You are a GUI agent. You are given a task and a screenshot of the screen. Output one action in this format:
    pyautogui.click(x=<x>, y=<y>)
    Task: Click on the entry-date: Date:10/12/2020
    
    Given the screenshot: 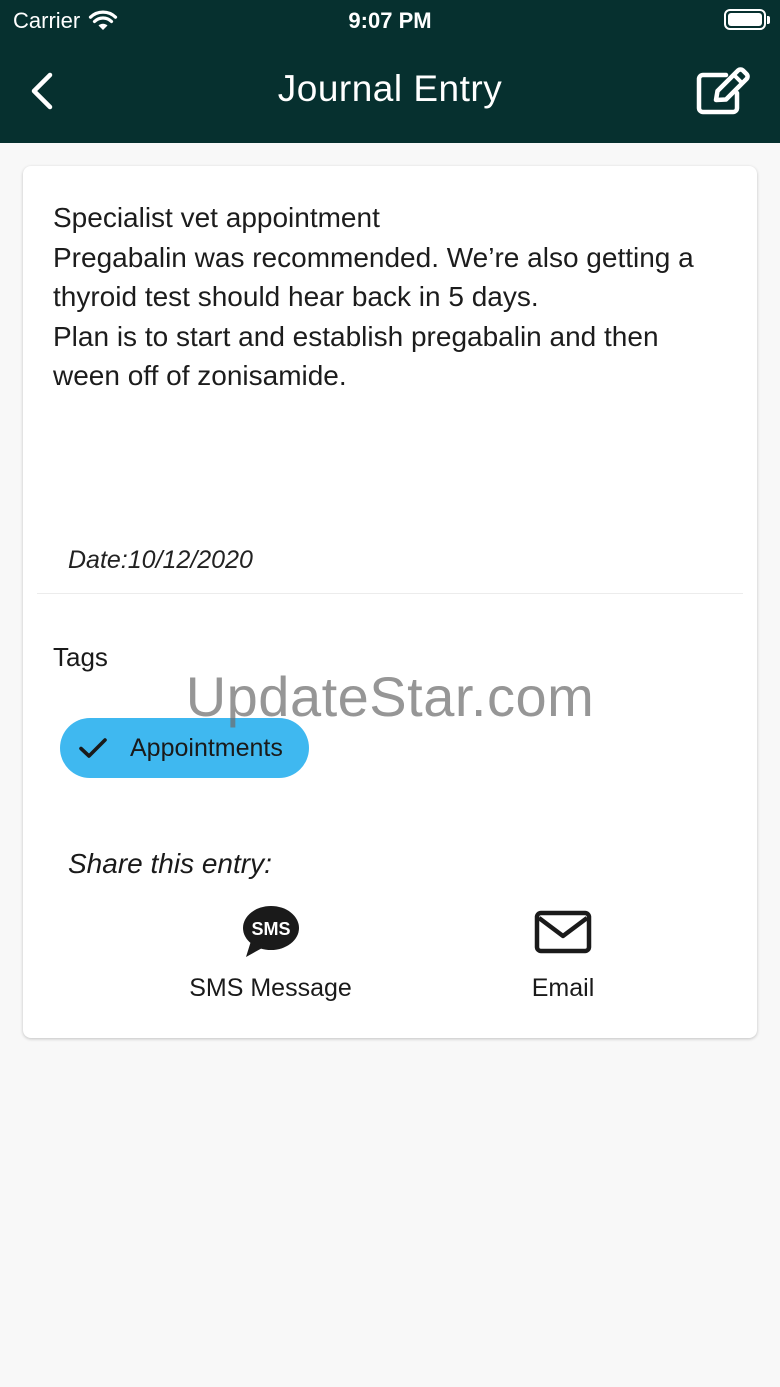 What is the action you would take?
    pyautogui.click(x=160, y=560)
    